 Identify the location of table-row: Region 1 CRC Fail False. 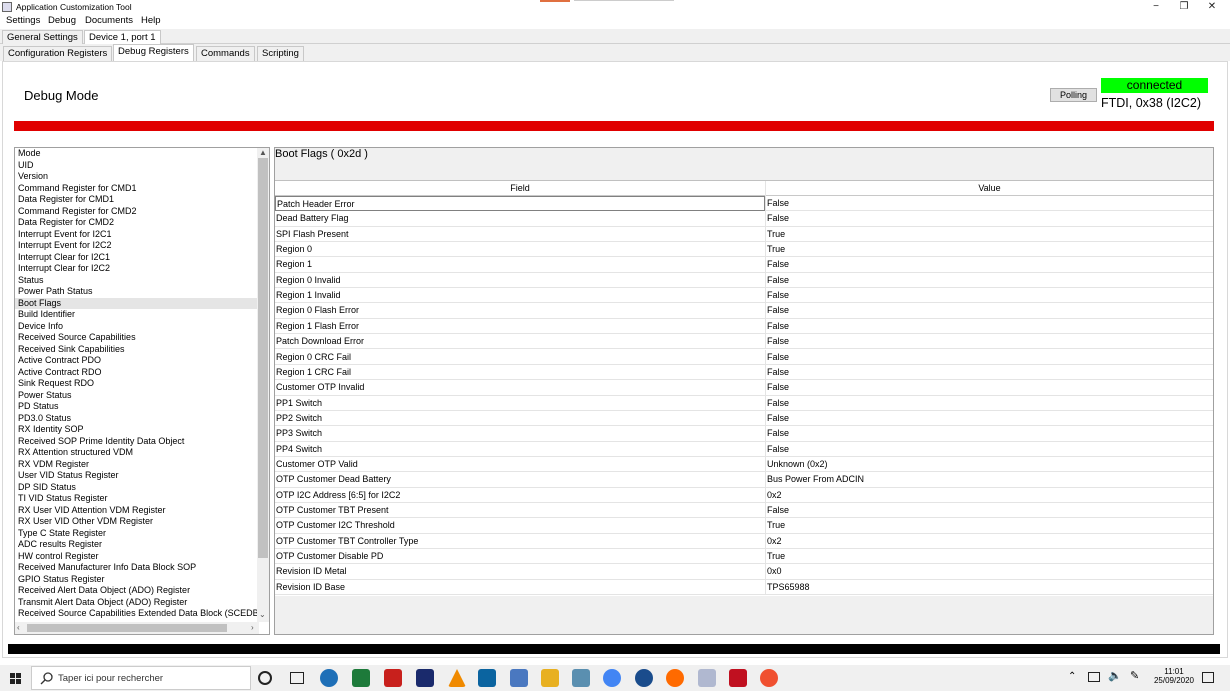
(744, 372).